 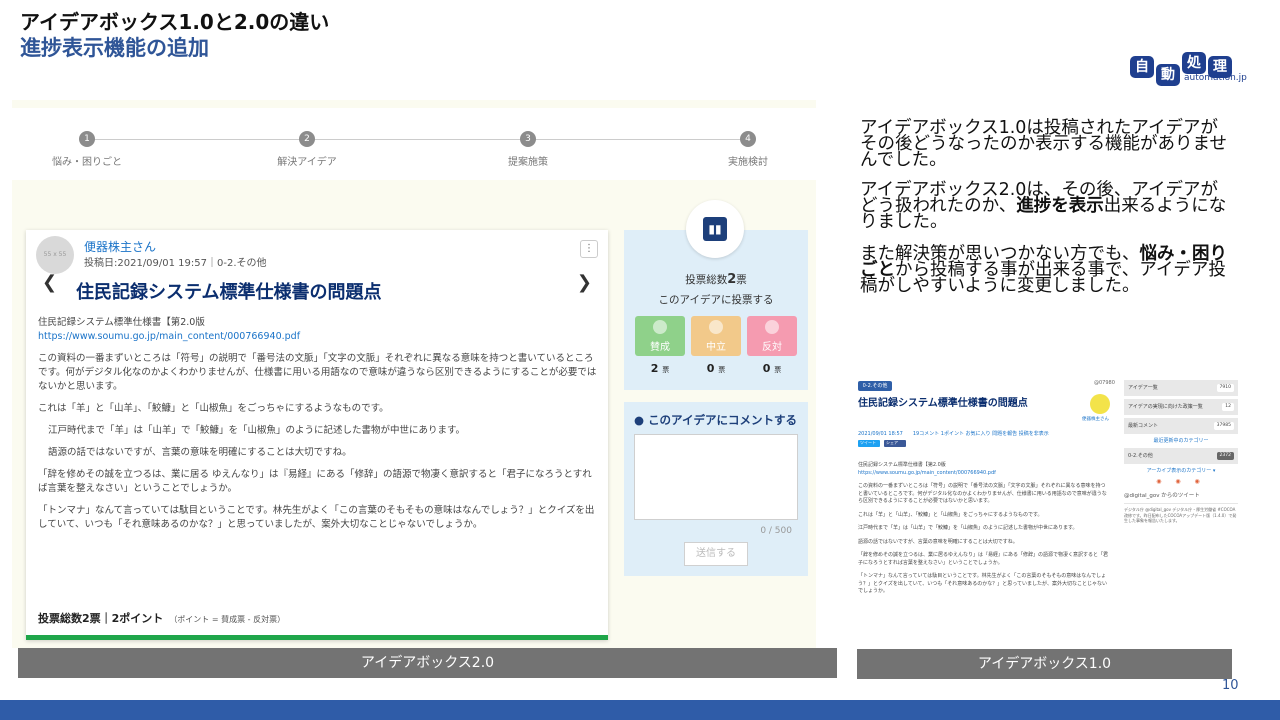 What do you see at coordinates (716, 554) in the screenshot?
I see `send-button: 送信する` at bounding box center [716, 554].